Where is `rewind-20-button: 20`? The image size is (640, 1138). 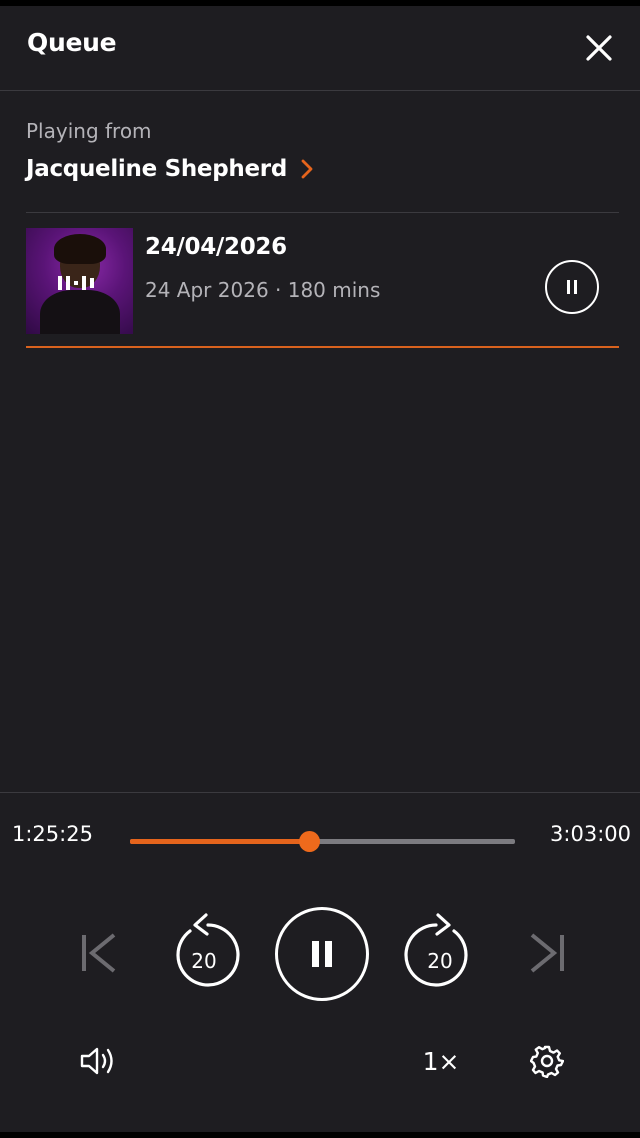
rewind-20-button: 20 is located at coordinates (204, 950).